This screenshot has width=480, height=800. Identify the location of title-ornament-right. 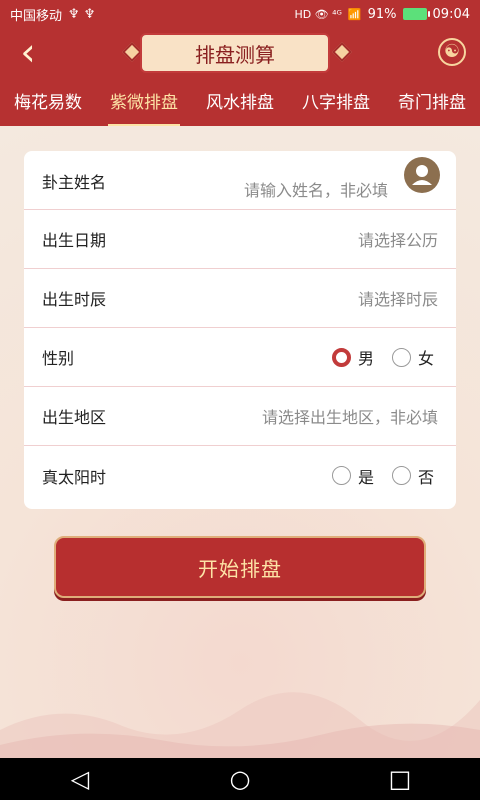
(342, 52).